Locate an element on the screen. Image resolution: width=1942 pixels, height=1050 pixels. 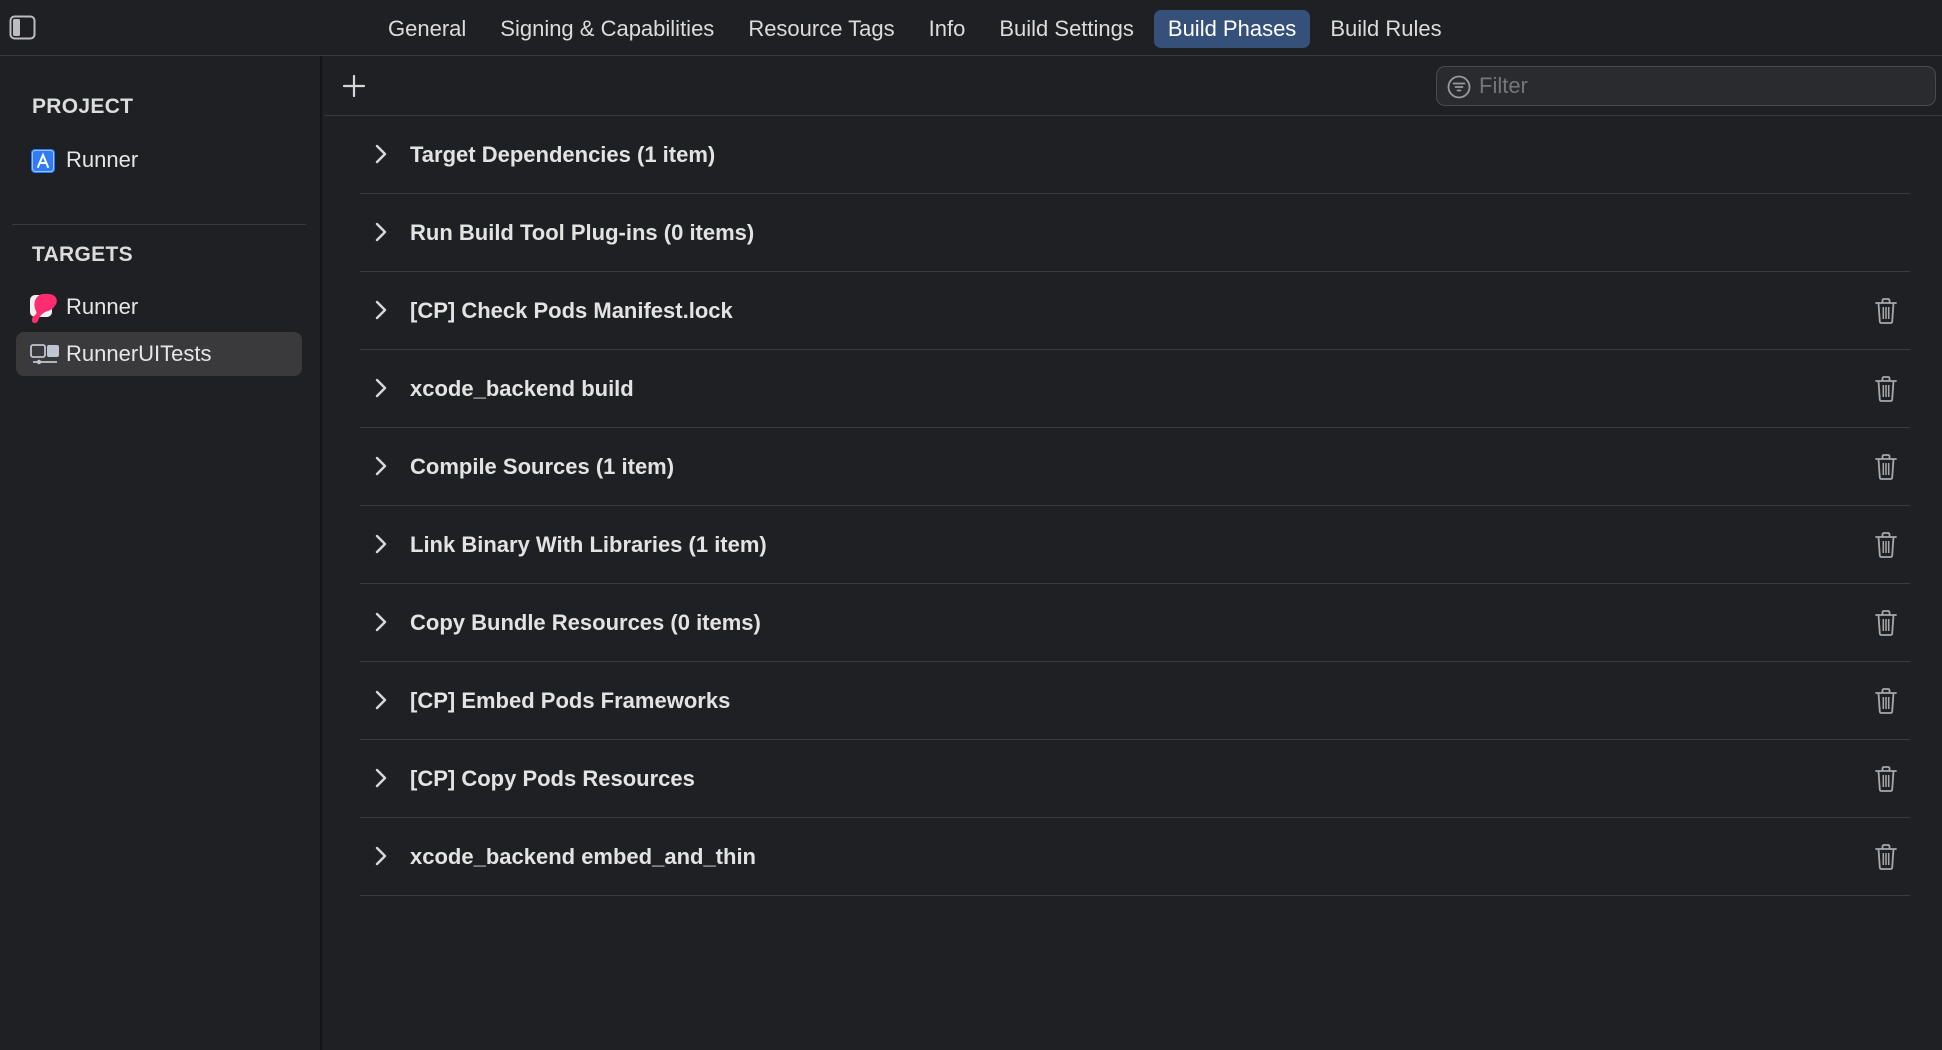
project-heading: PROJECT is located at coordinates (83, 106).